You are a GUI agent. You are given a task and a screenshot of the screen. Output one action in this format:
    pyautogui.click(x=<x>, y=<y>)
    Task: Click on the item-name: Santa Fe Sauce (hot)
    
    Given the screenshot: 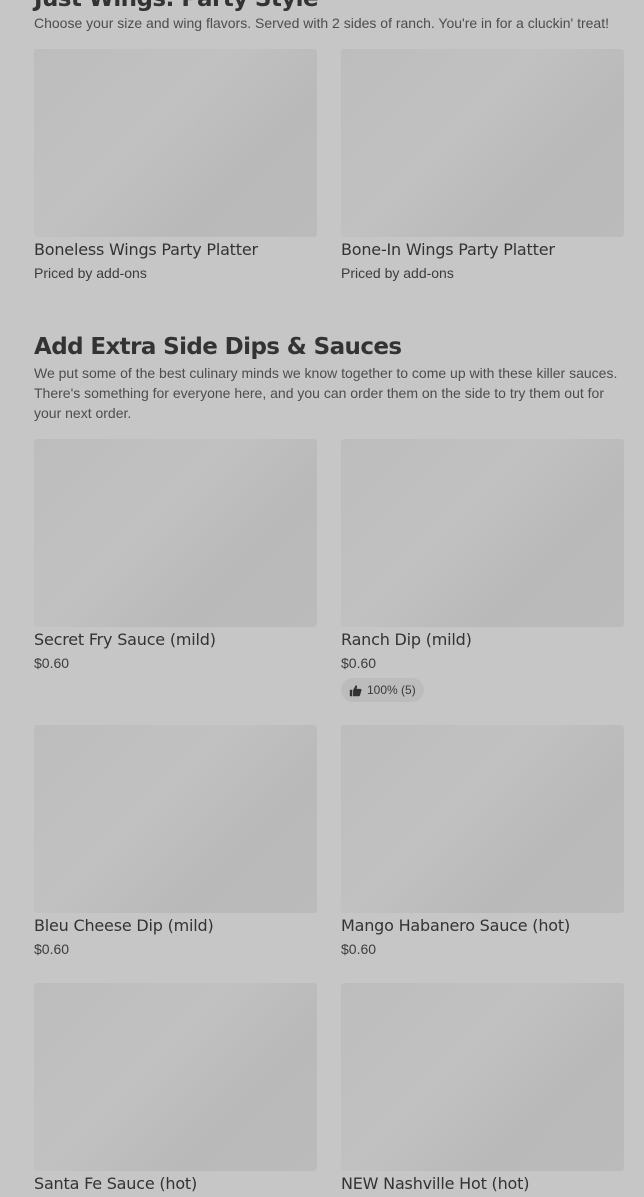 What is the action you would take?
    pyautogui.click(x=116, y=1183)
    